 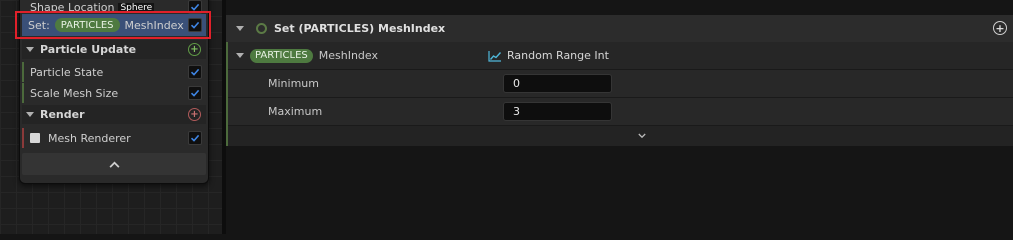 What do you see at coordinates (88, 49) in the screenshot?
I see `section-title: Particle Update` at bounding box center [88, 49].